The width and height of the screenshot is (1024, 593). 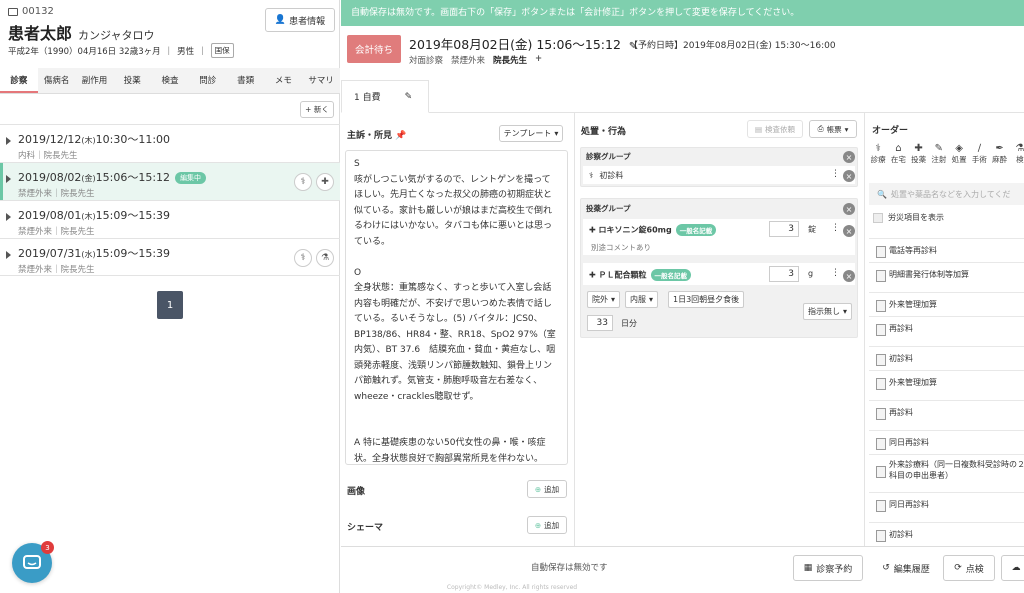 What do you see at coordinates (611, 175) in the screenshot?
I see `exam-item-name: 初診料` at bounding box center [611, 175].